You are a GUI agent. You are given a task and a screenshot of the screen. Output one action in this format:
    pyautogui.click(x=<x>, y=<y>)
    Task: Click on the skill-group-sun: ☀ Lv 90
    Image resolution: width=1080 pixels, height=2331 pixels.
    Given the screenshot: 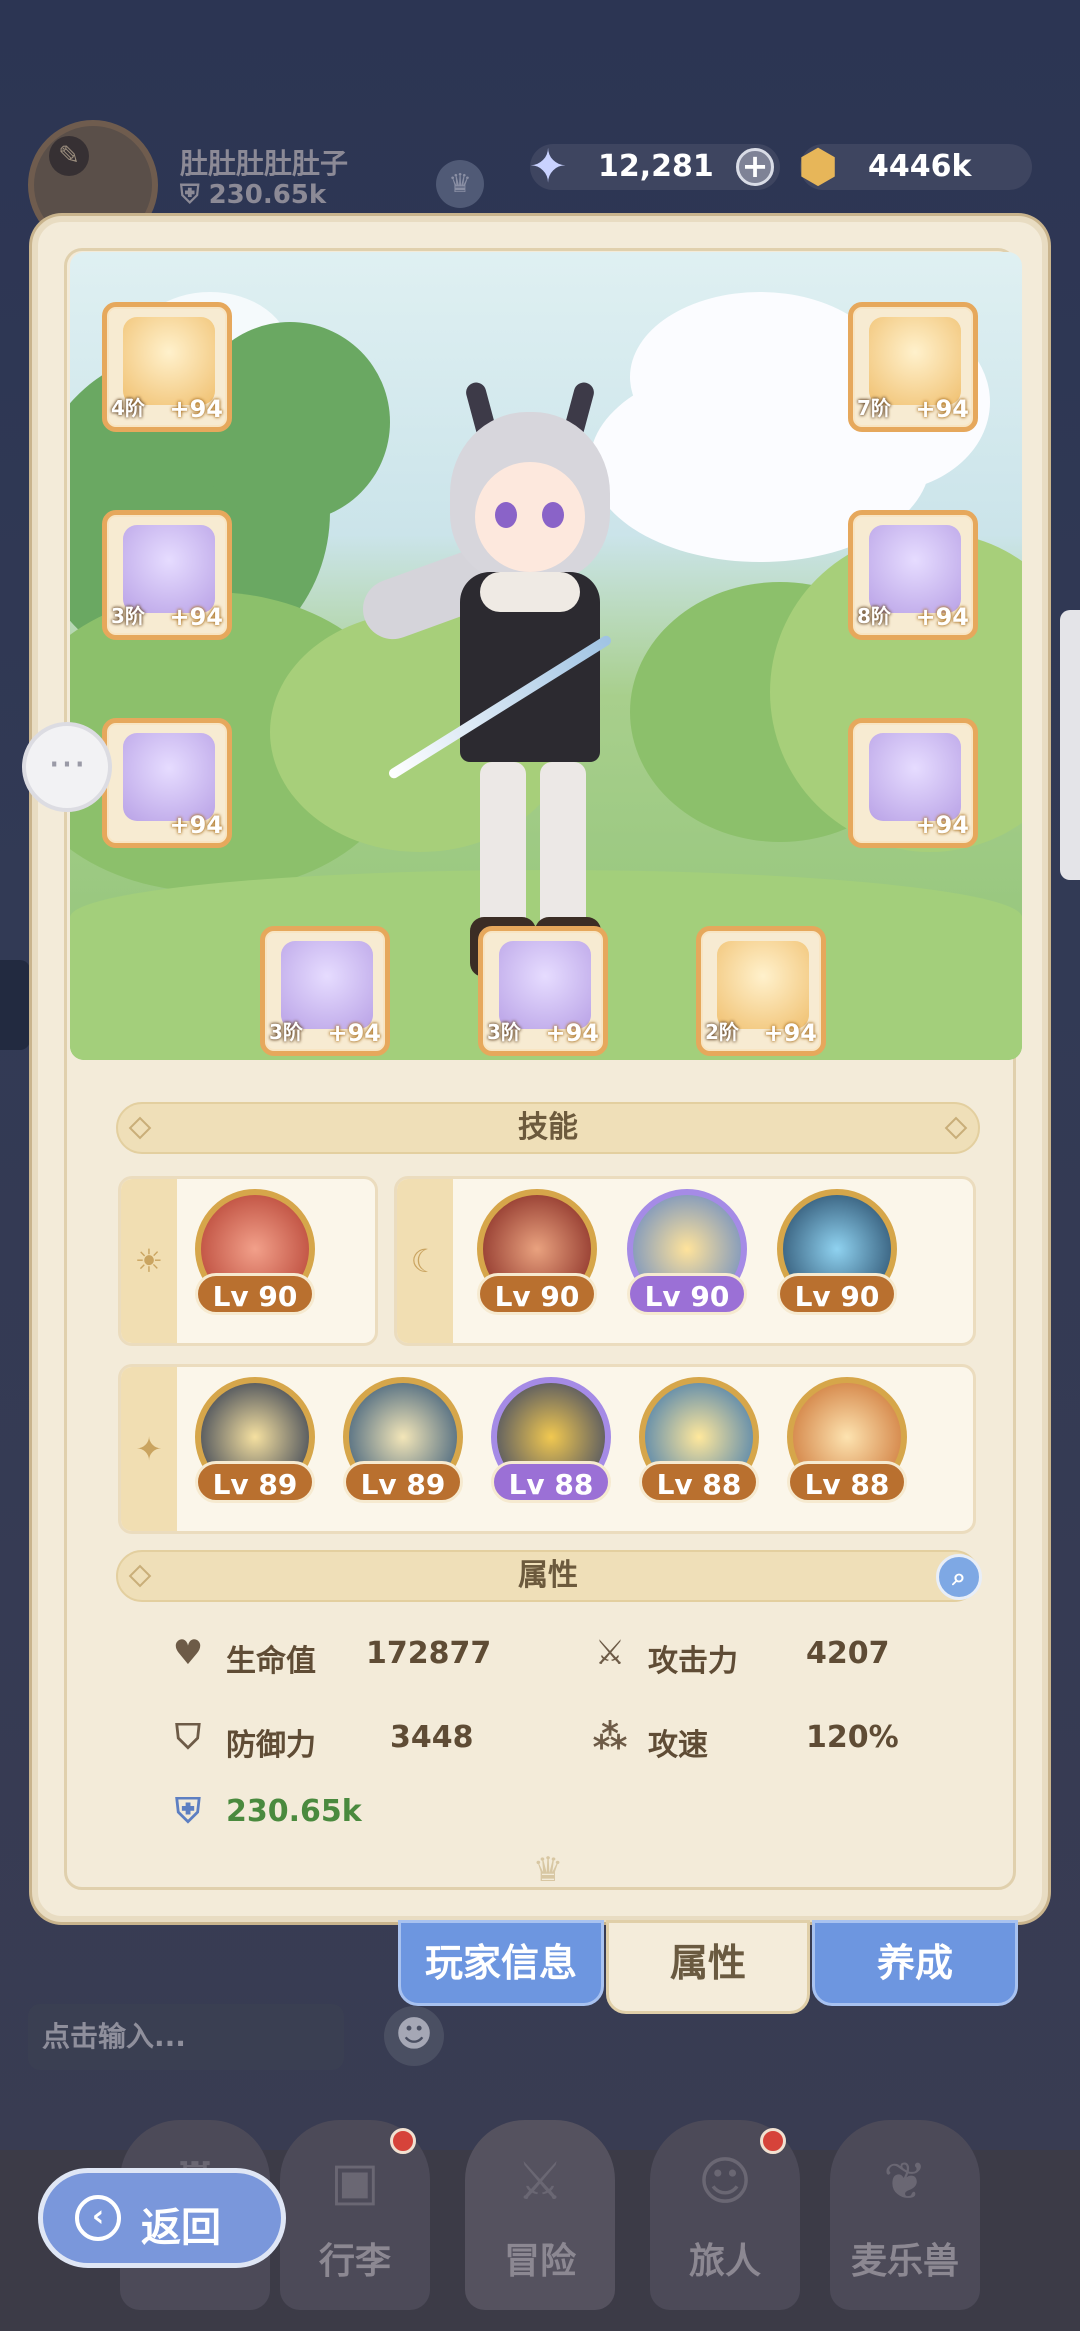 What is the action you would take?
    pyautogui.click(x=248, y=1261)
    